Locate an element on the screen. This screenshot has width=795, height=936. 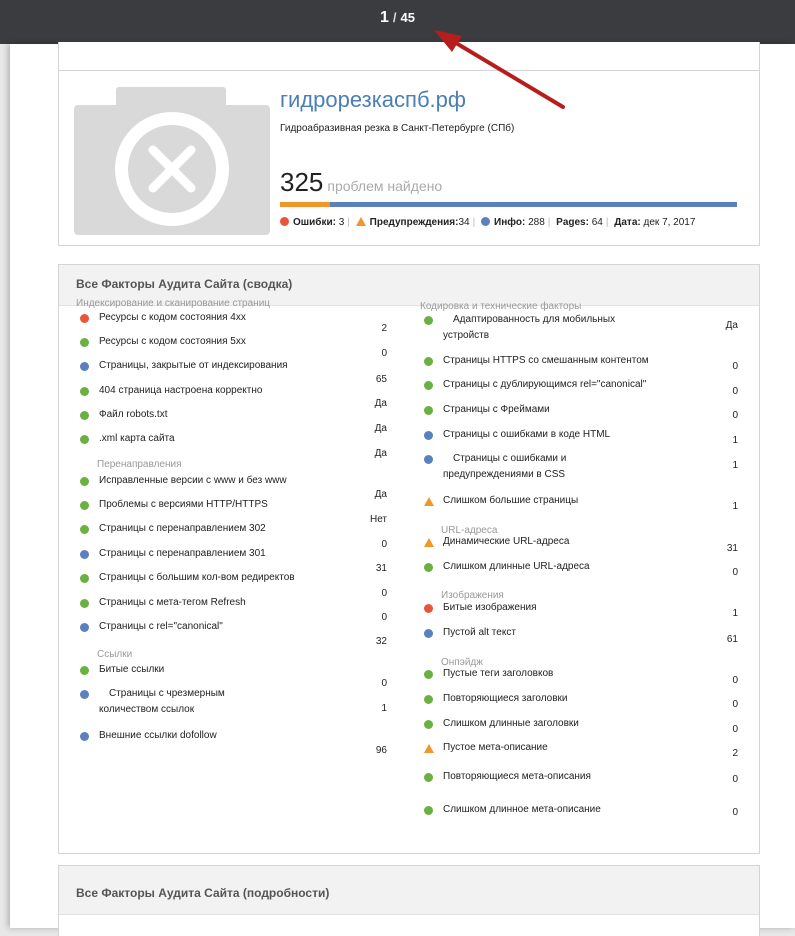
audit-details-panel: Все Факторы Аудита Сайта (подробности) is located at coordinates (409, 900).